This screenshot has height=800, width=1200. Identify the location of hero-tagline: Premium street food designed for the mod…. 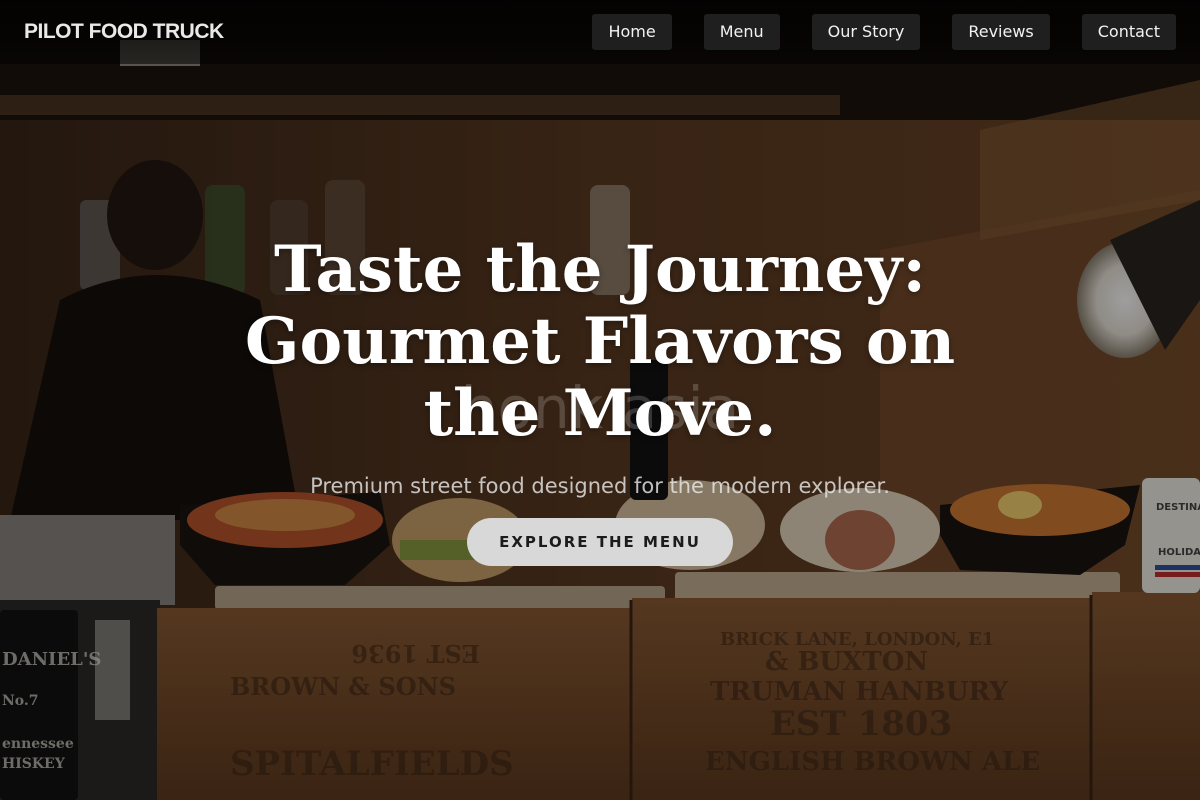
(600, 486).